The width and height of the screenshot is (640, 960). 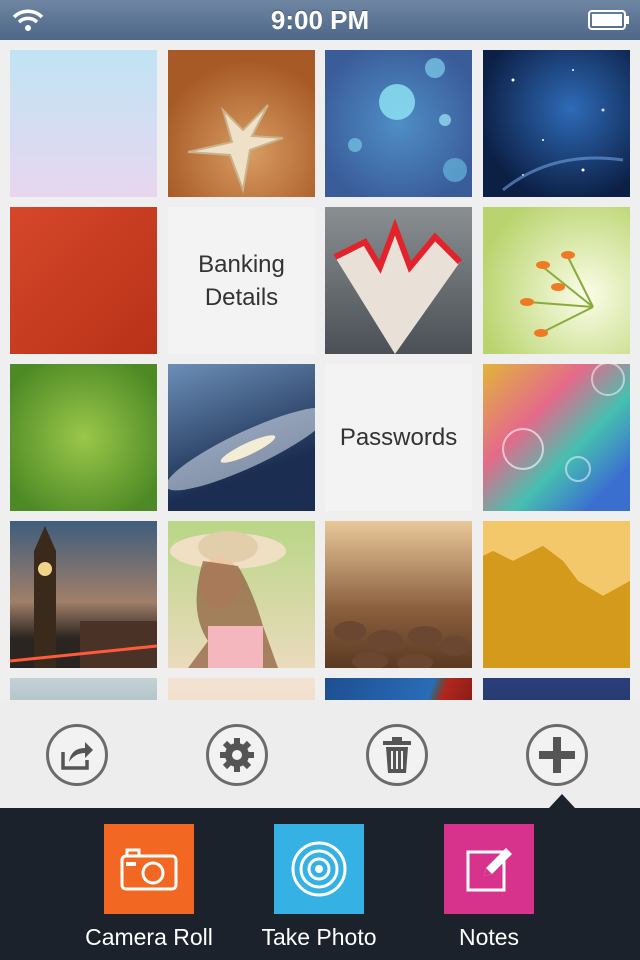 I want to click on folder-banking-details: Banking Details, so click(x=241, y=280).